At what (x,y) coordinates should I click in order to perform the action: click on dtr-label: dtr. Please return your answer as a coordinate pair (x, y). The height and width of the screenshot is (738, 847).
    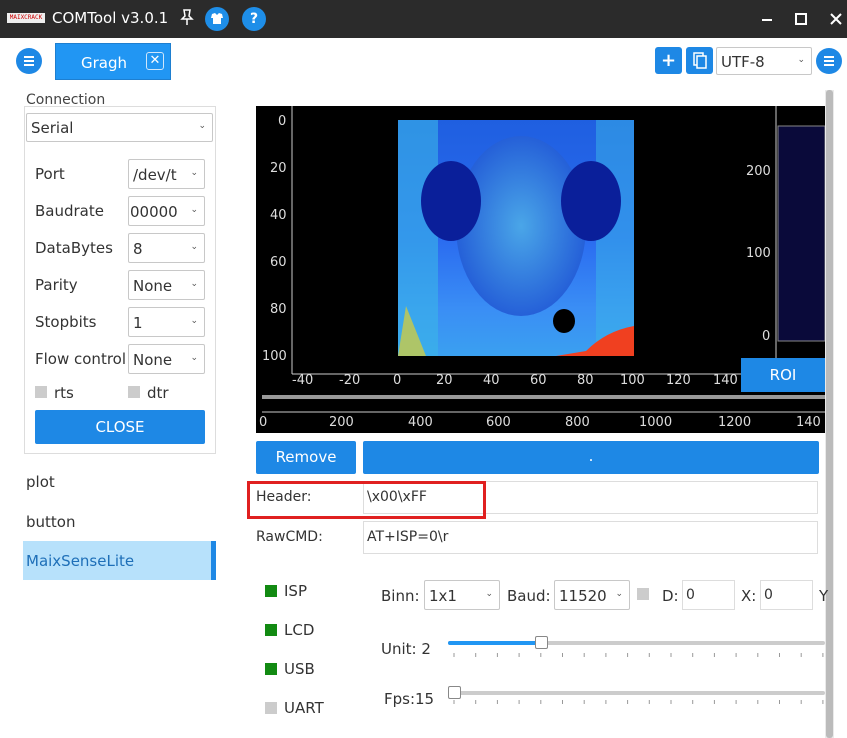
    Looking at the image, I should click on (158, 393).